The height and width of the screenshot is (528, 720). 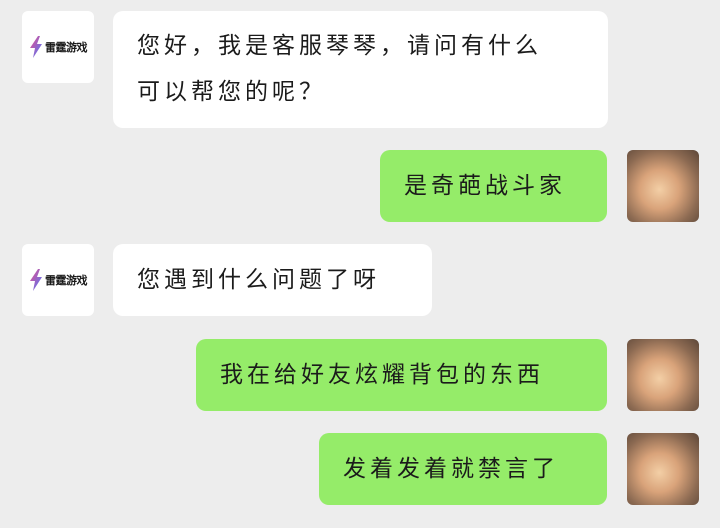 What do you see at coordinates (485, 186) in the screenshot?
I see `message-text-line: 是奇葩战斗家` at bounding box center [485, 186].